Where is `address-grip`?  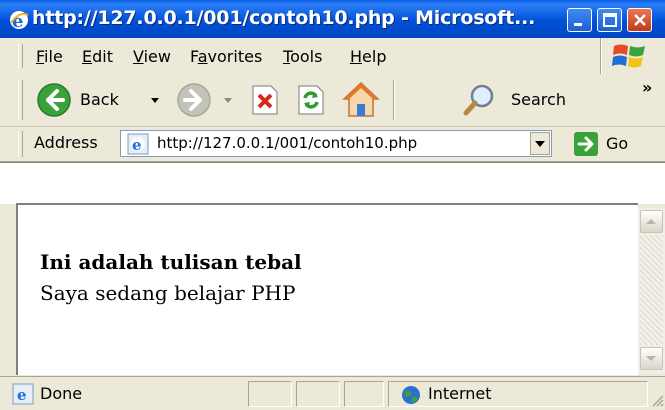 address-grip is located at coordinates (20, 144).